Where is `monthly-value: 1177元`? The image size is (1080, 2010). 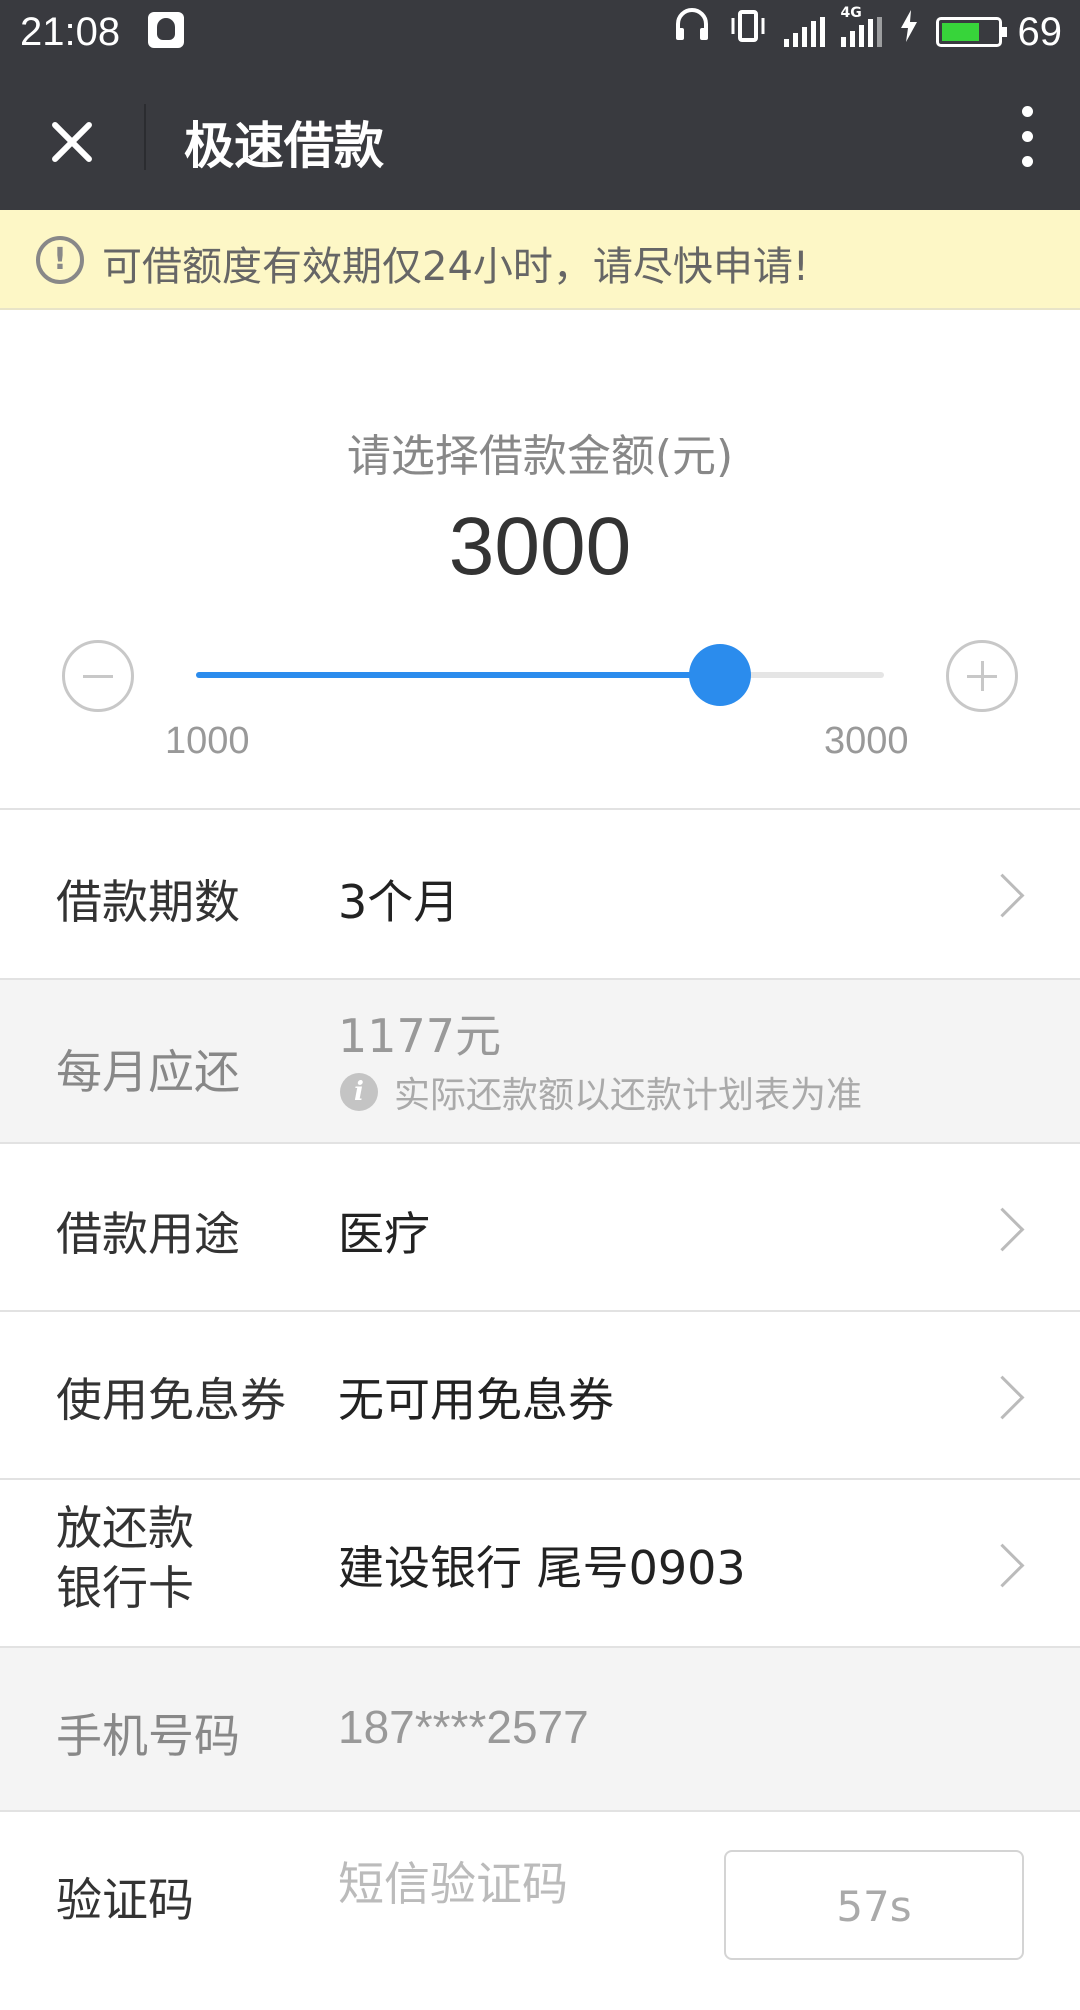 monthly-value: 1177元 is located at coordinates (420, 1036).